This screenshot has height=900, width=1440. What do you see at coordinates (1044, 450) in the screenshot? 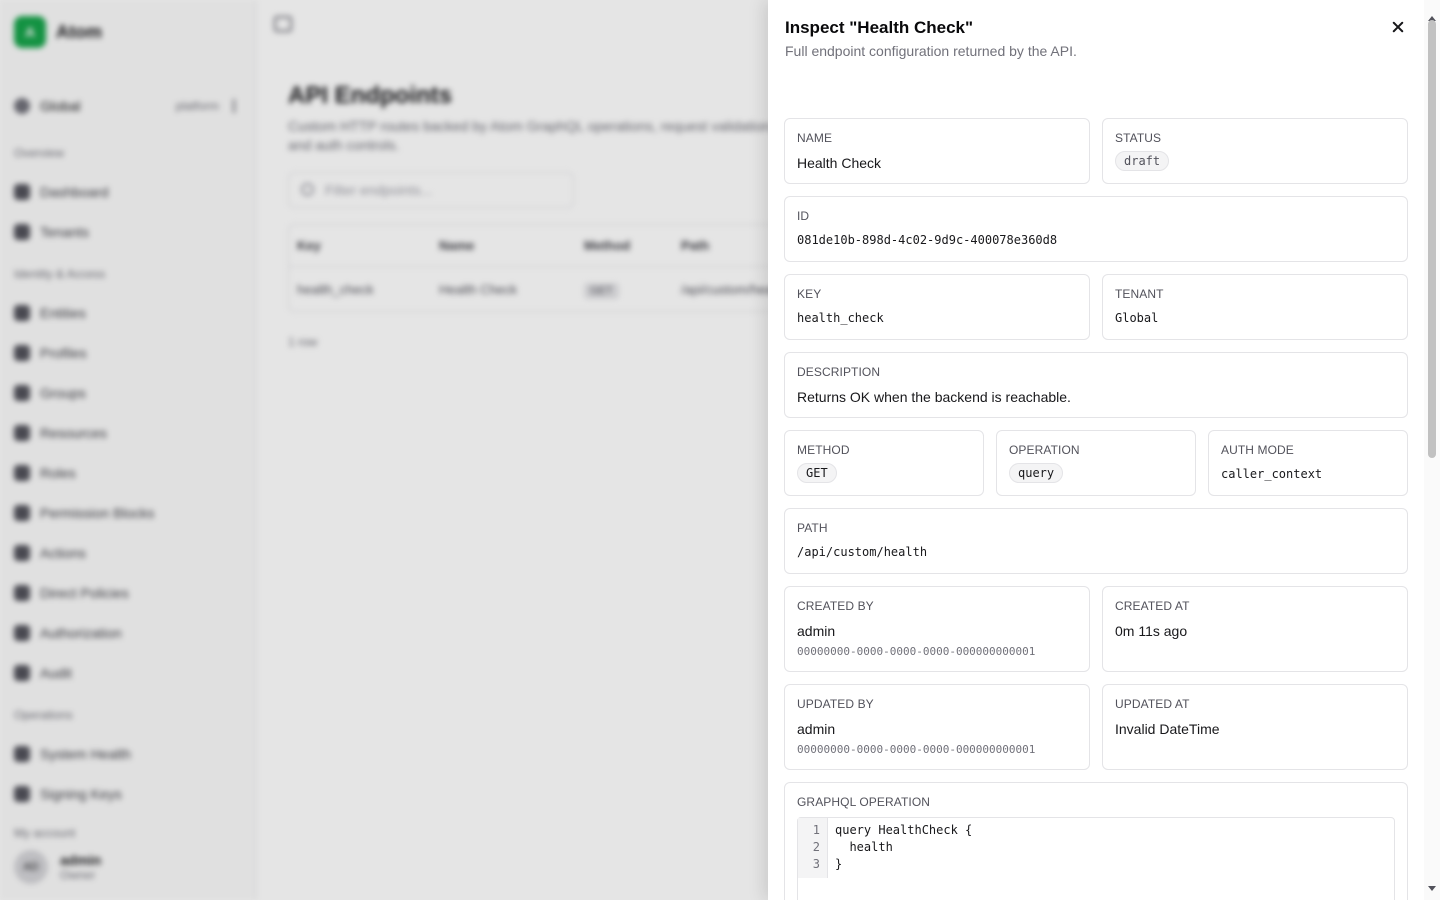
I see `field-label: Operation` at bounding box center [1044, 450].